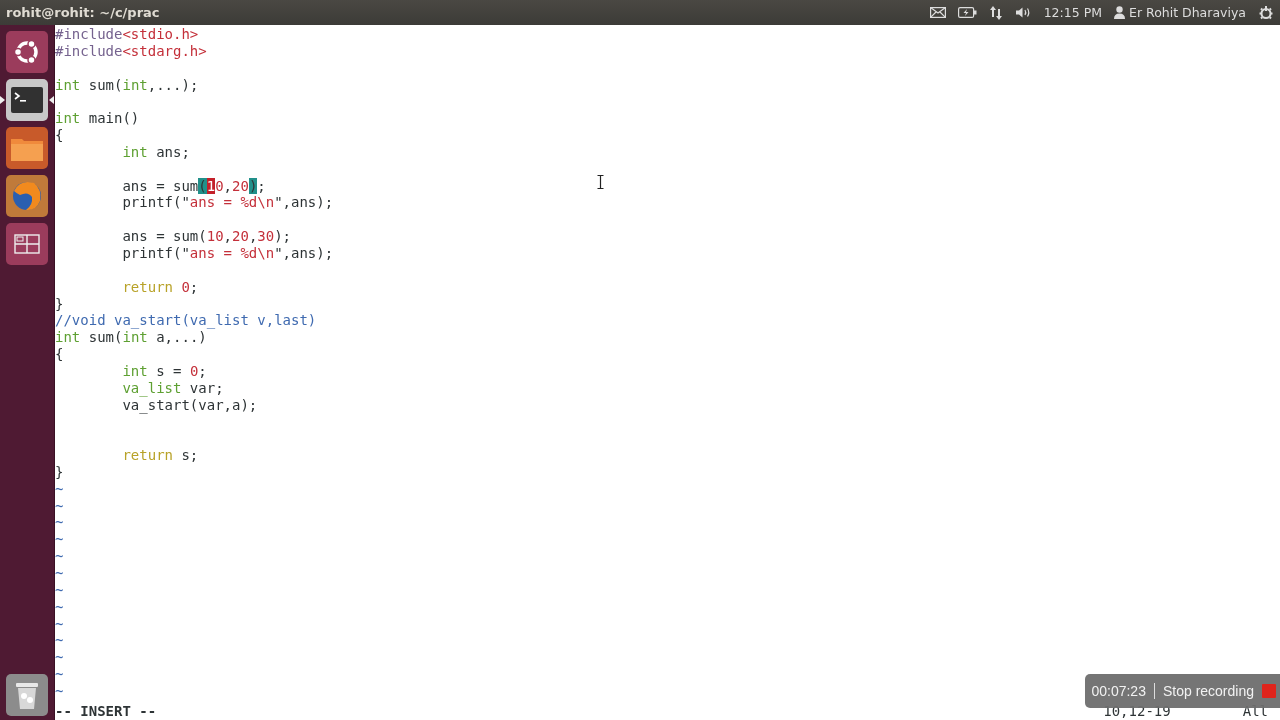 This screenshot has width=1280, height=720. I want to click on text-cursor: 1, so click(211, 185).